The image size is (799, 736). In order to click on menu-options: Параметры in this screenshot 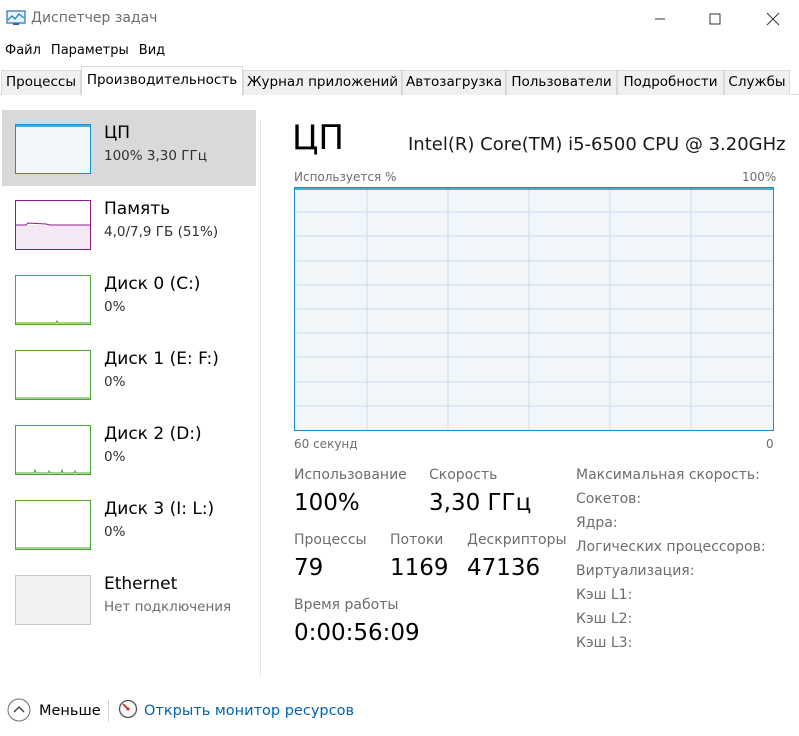, I will do `click(90, 51)`.